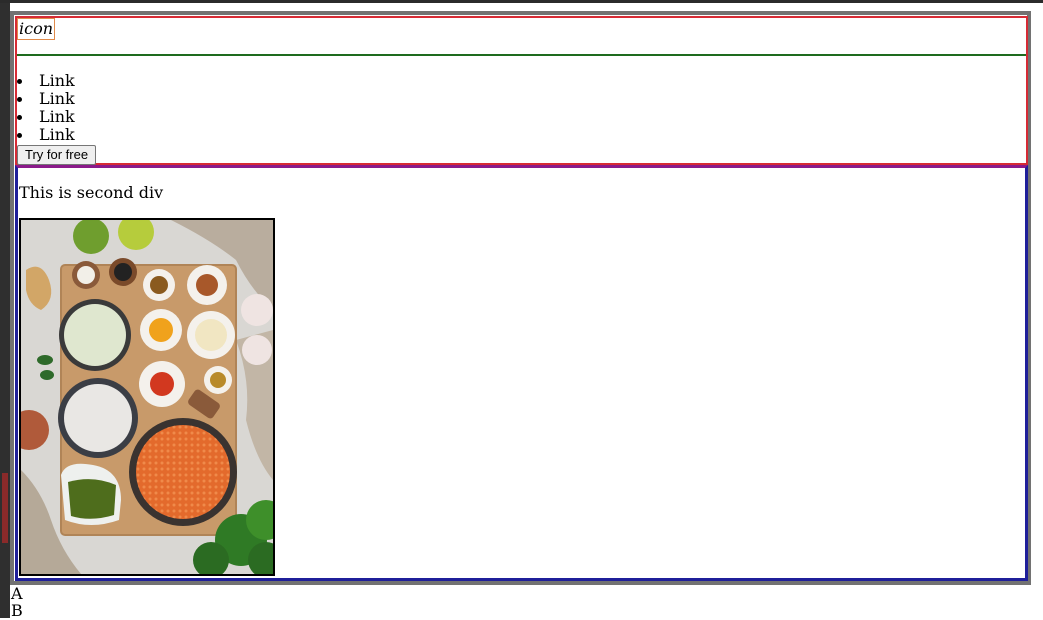 This screenshot has width=1043, height=620. What do you see at coordinates (57, 155) in the screenshot?
I see `try-for-free-button: Try for free` at bounding box center [57, 155].